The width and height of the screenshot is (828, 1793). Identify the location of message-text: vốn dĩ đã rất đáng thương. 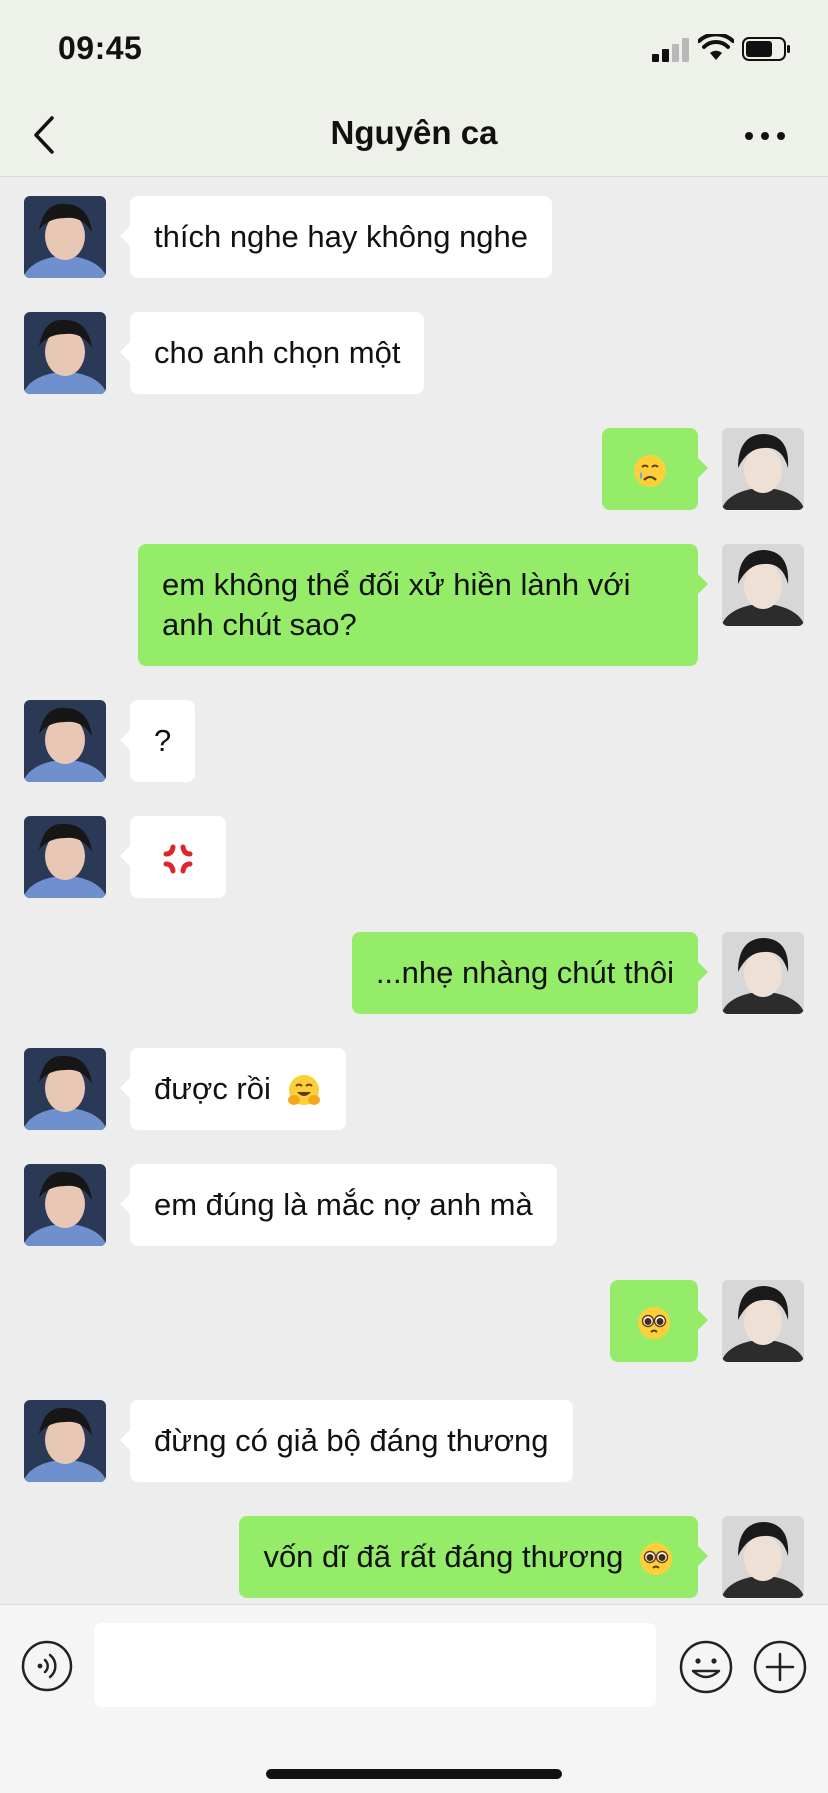
(443, 1556).